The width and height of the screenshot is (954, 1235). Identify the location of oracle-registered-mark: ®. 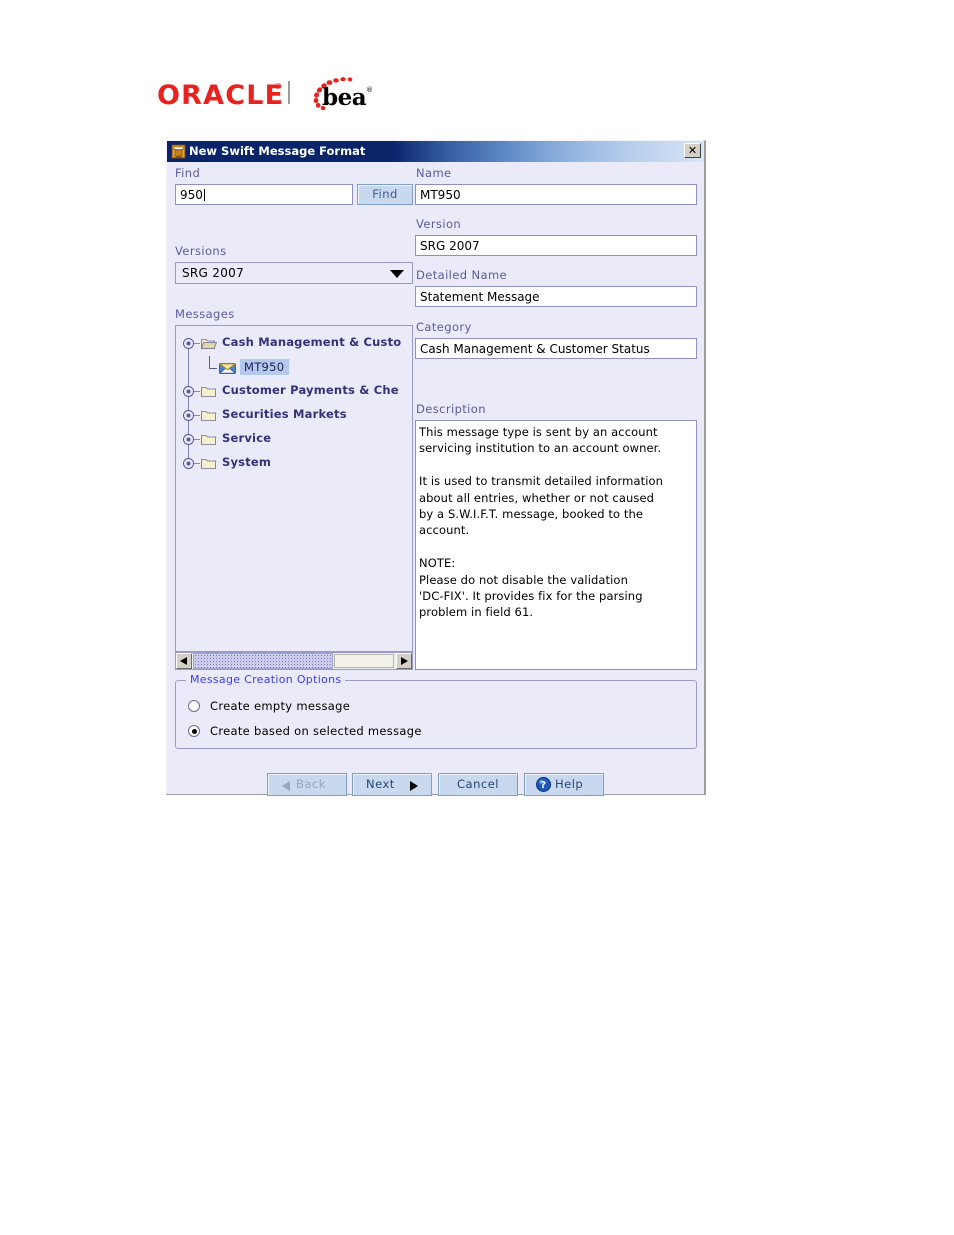
(278, 86).